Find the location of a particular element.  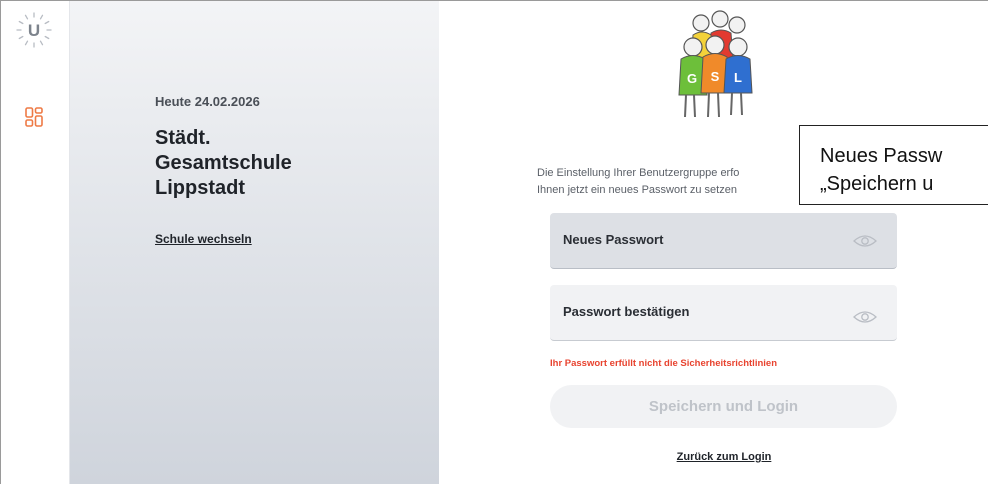

logo-letter: U is located at coordinates (34, 30).